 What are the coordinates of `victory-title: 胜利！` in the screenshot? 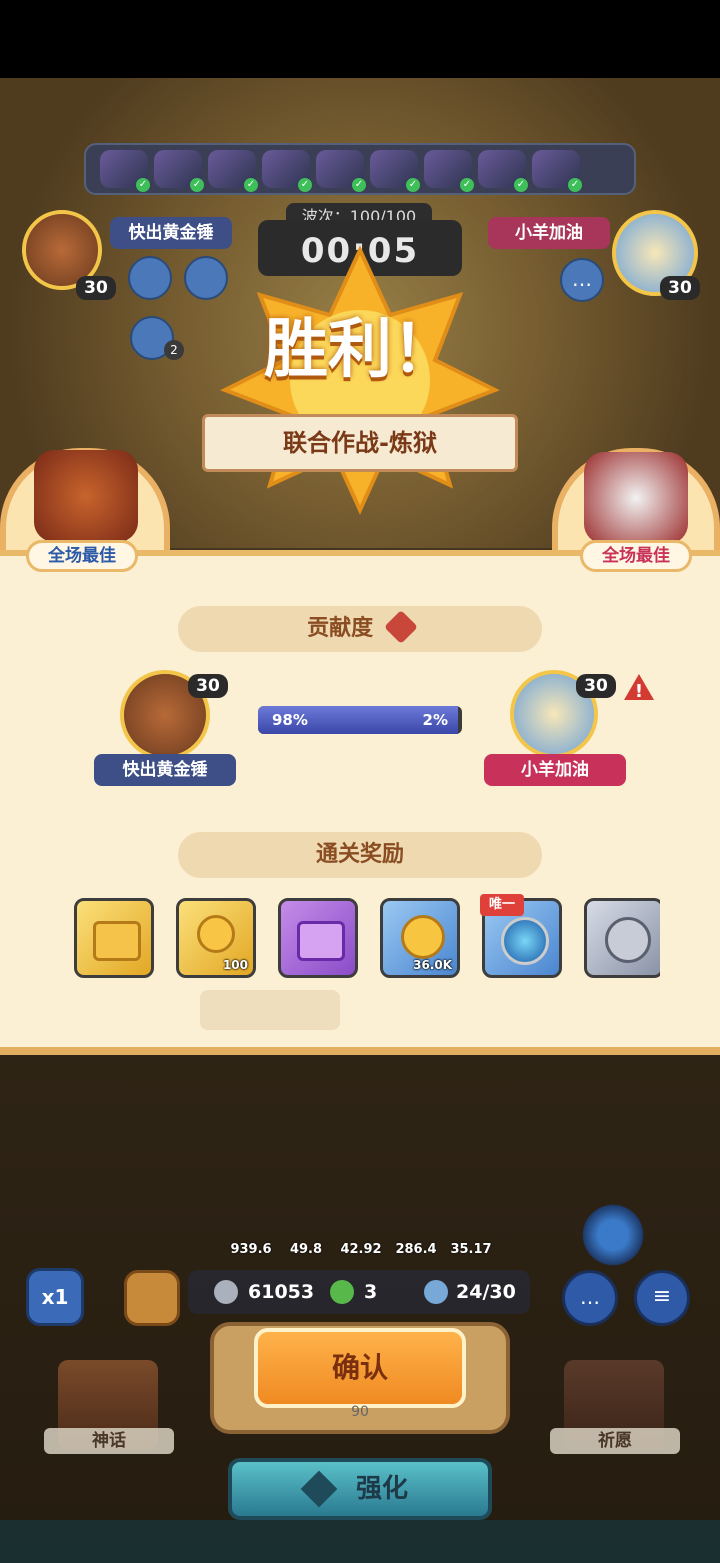 It's located at (360, 350).